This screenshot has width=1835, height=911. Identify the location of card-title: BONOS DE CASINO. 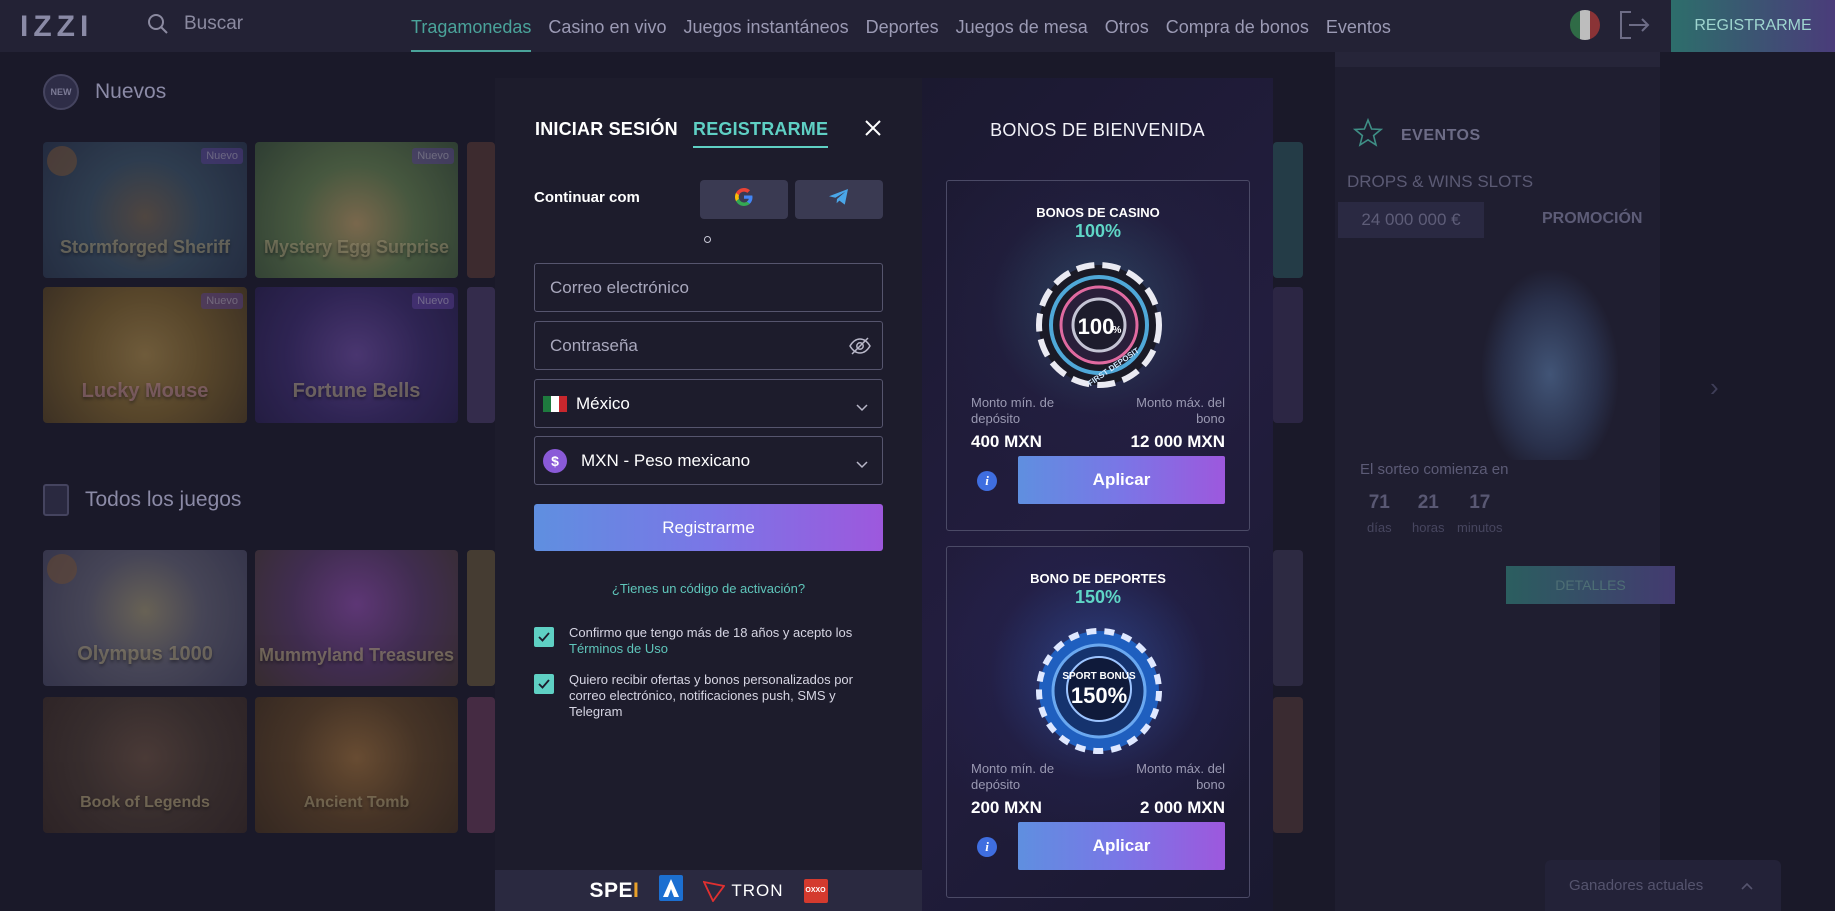
(1098, 212).